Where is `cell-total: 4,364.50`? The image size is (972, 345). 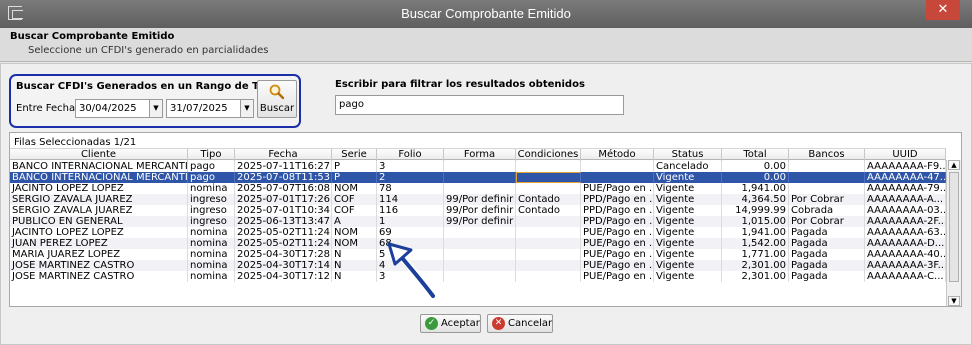
cell-total: 4,364.50 is located at coordinates (755, 199).